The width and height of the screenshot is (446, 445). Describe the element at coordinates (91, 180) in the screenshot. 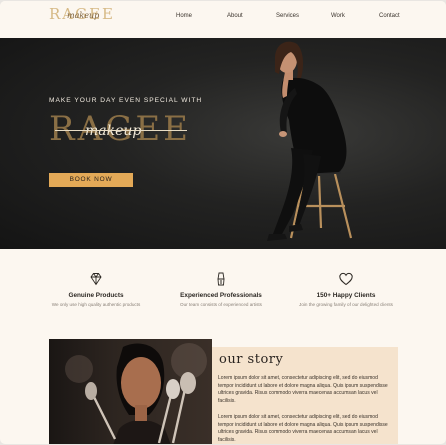

I see `book-now-button: BOOK NOW` at that location.